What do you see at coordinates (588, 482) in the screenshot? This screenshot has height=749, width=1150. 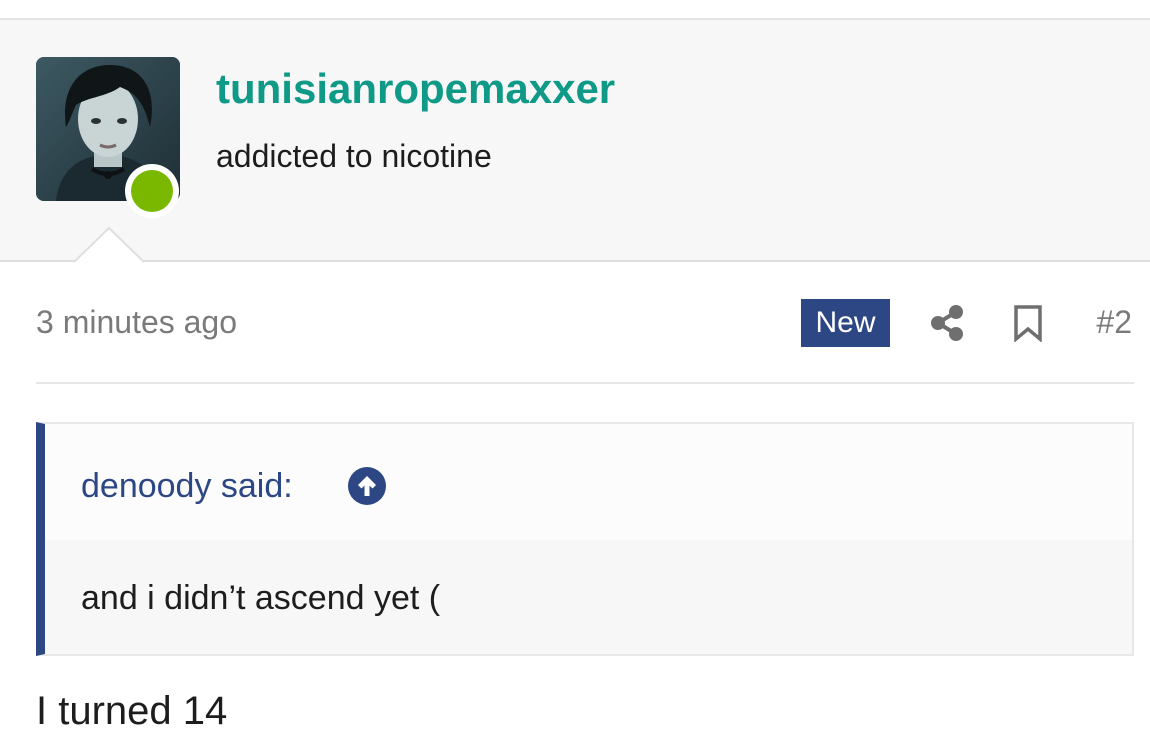 I see `quote-header: denoody said:` at bounding box center [588, 482].